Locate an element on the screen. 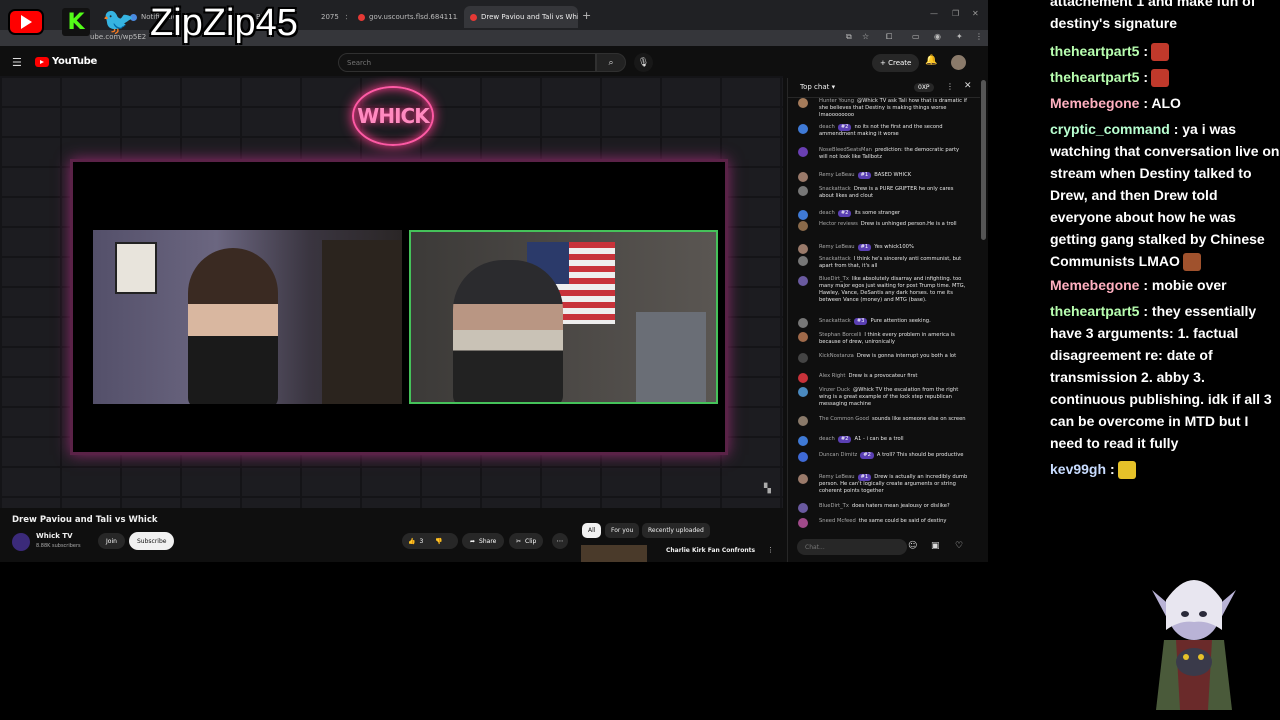 The image size is (1280, 720). recommendation-thumbnail is located at coordinates (614, 553).